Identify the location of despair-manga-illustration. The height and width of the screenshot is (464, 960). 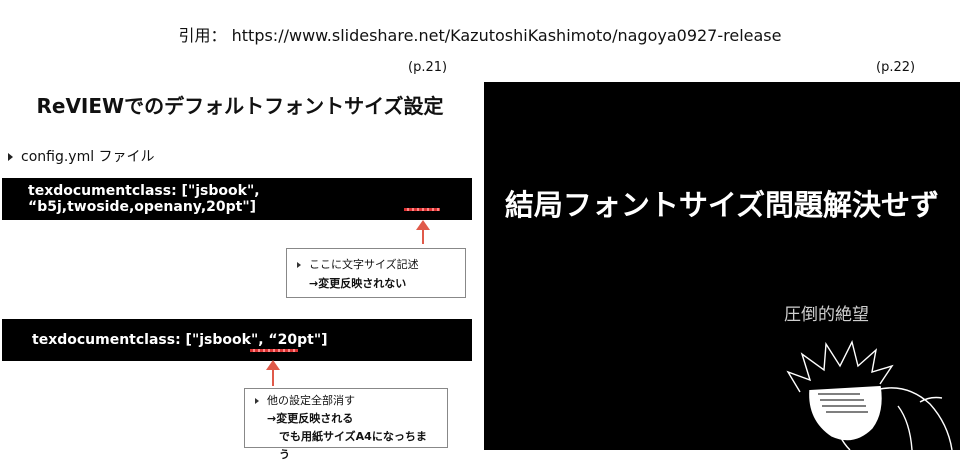
(869, 394).